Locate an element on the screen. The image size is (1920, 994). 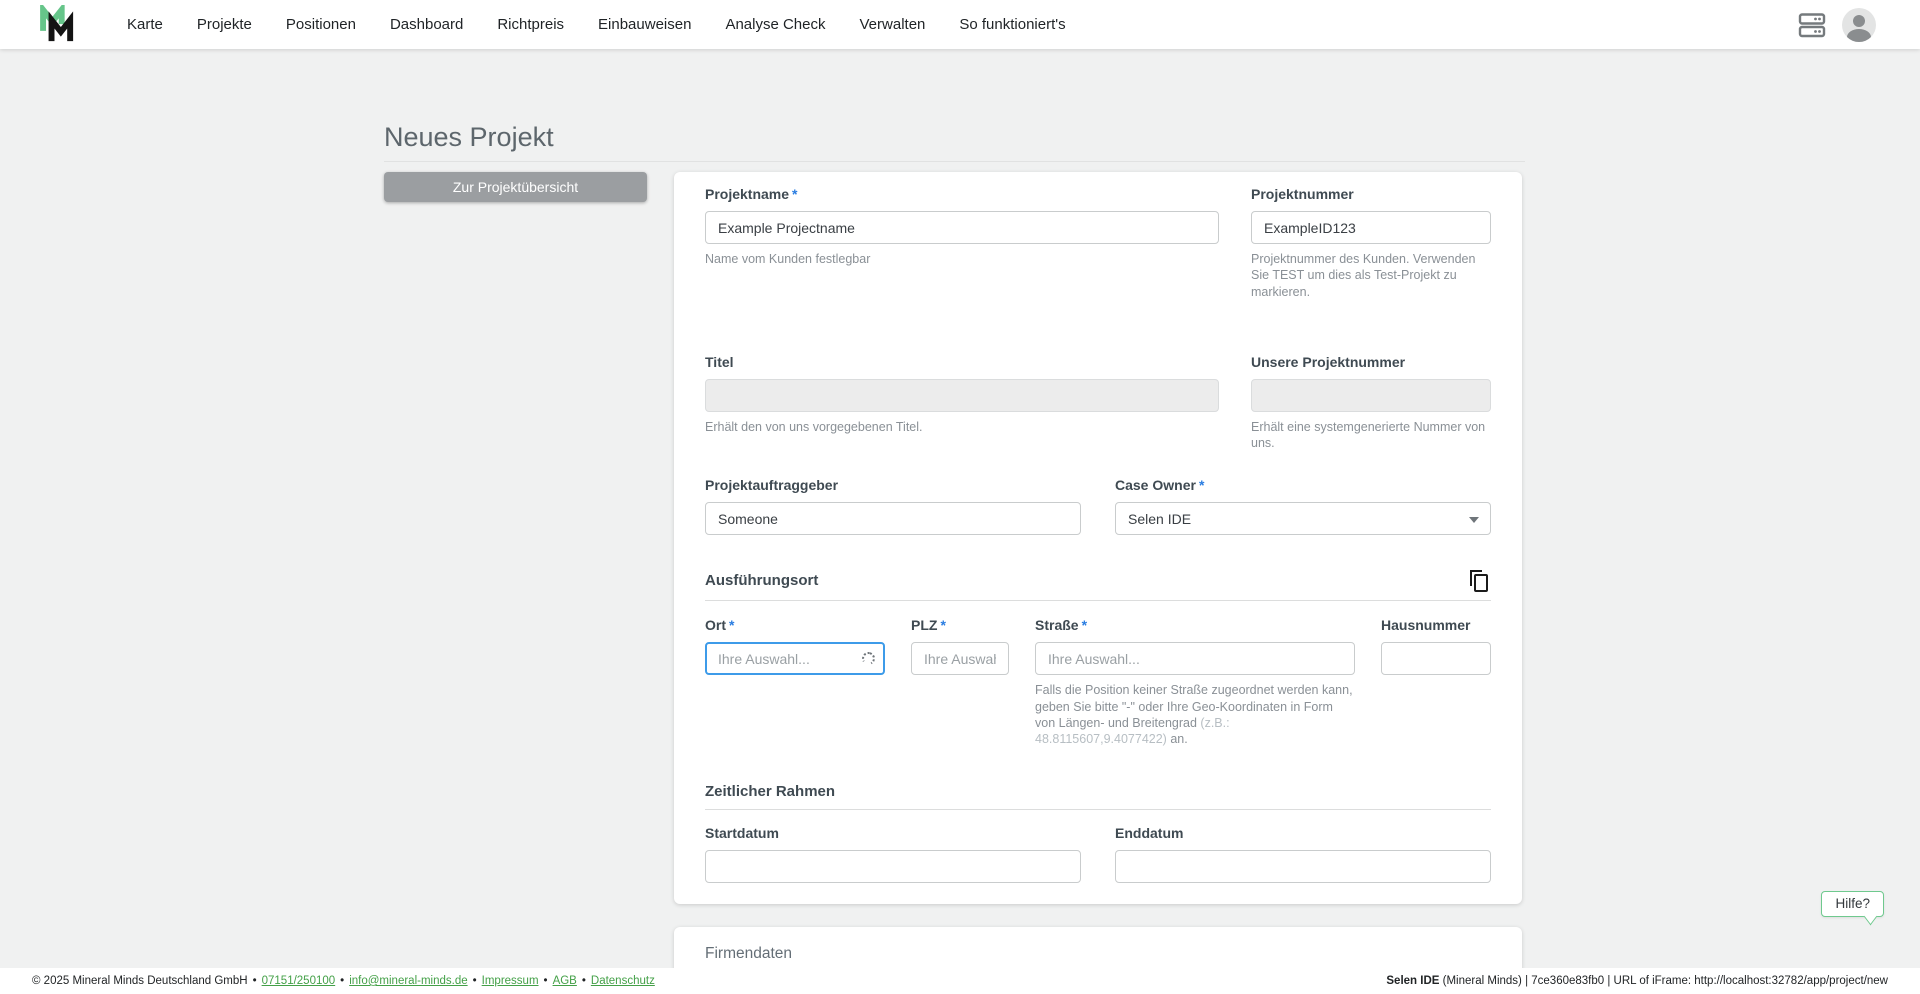
strasse-label: Straße * is located at coordinates (1061, 625).